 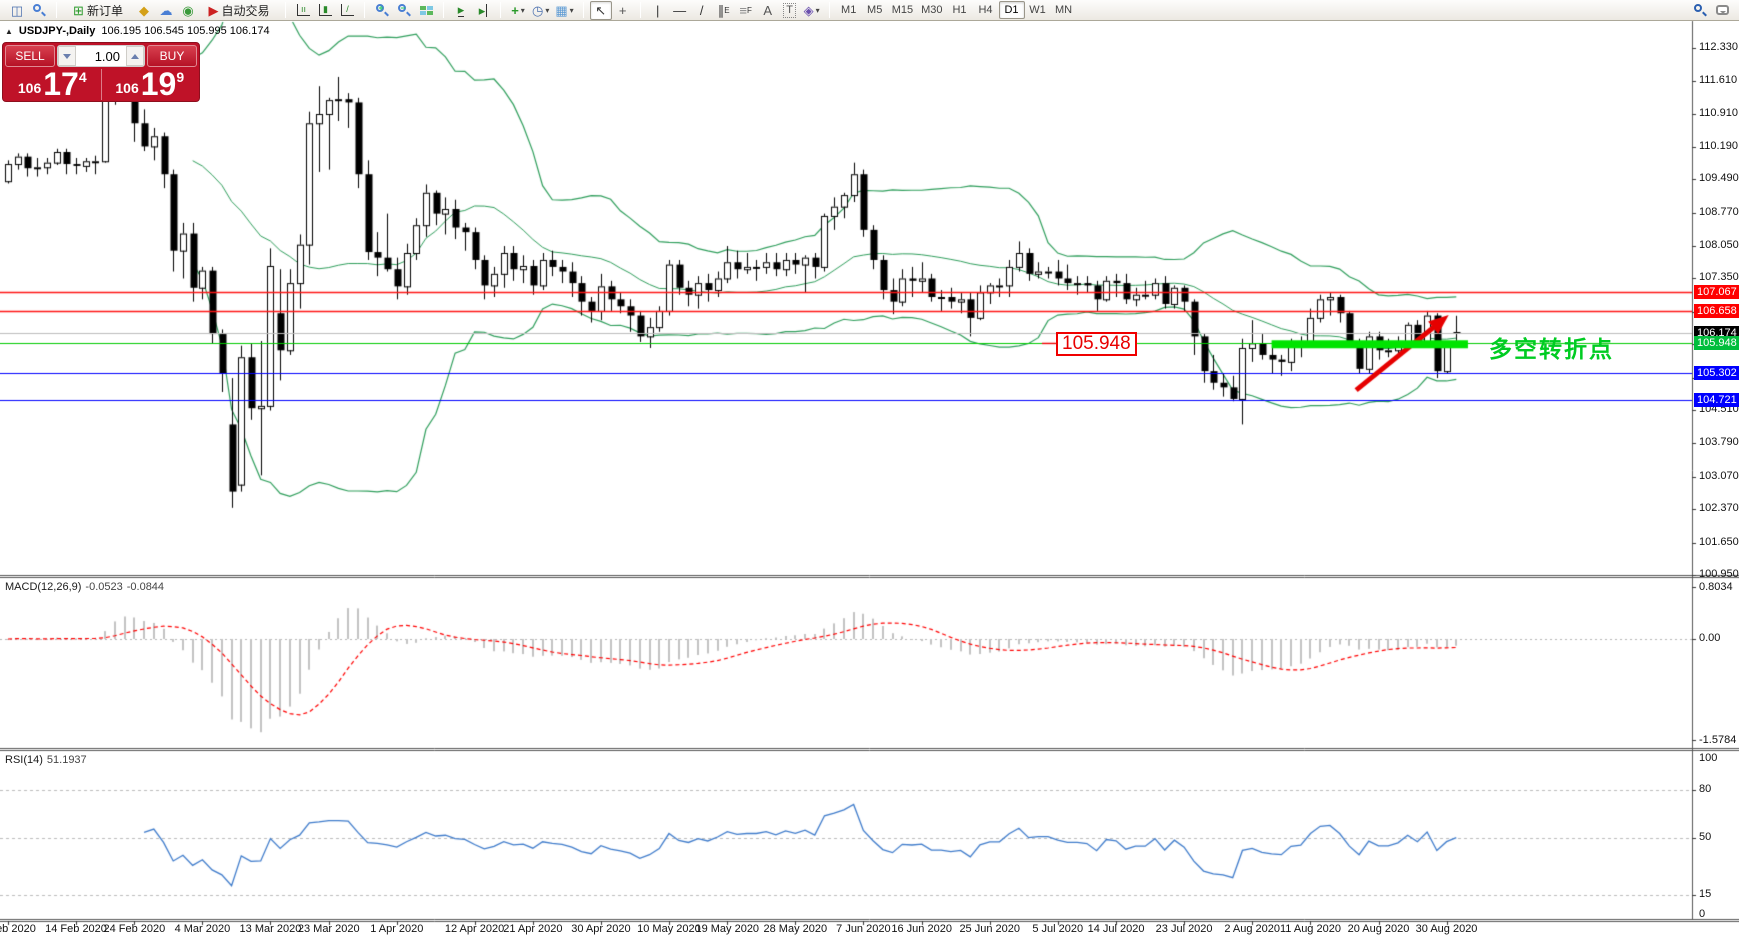 What do you see at coordinates (57, 31) in the screenshot?
I see `symbol-period-label: USDJPY-,Daily` at bounding box center [57, 31].